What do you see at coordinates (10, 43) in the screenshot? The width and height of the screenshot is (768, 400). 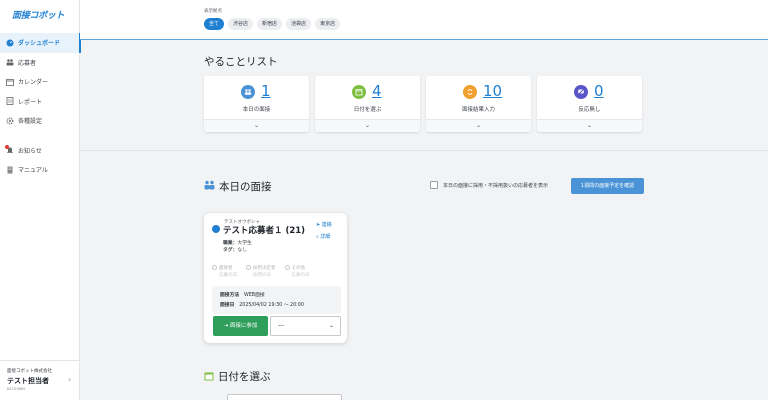 I see `dashboard-icon` at bounding box center [10, 43].